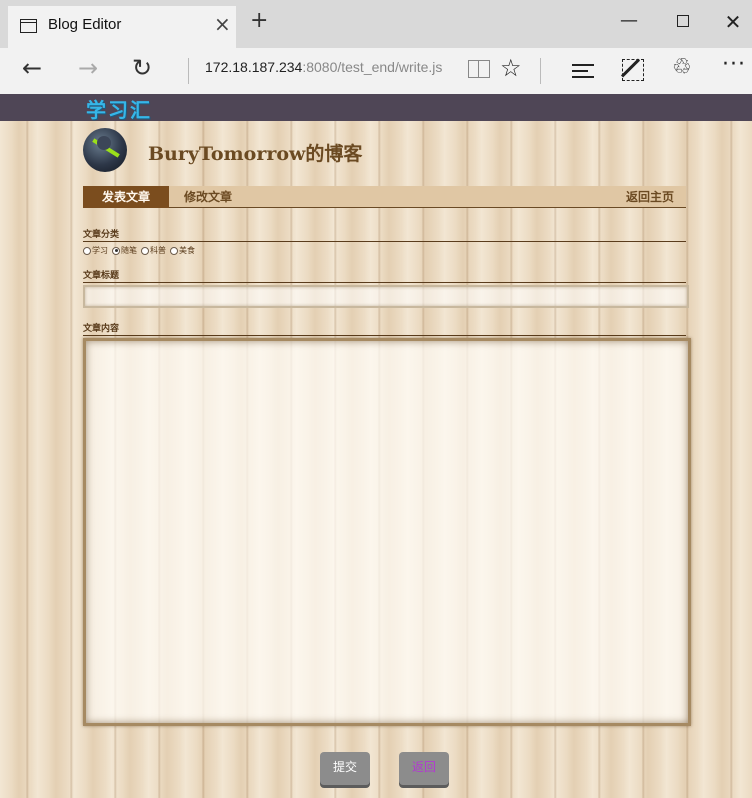 This screenshot has height=798, width=752. I want to click on refresh-icon: ↻, so click(142, 68).